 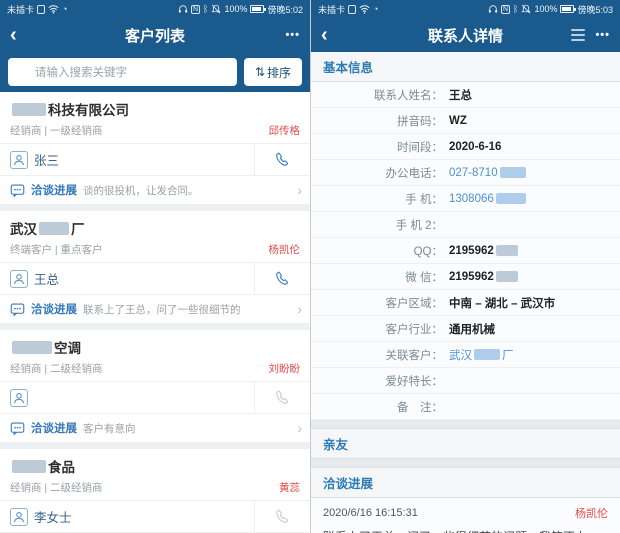 I want to click on sort-button: ⇅ 排序, so click(x=273, y=72).